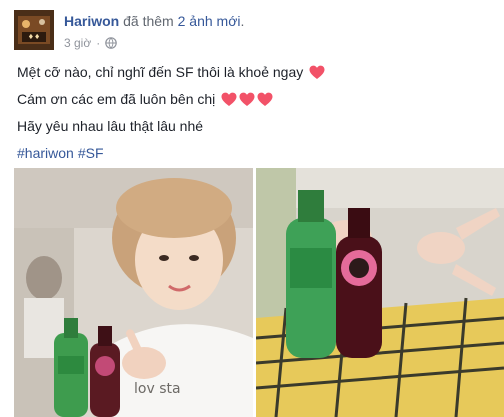 The height and width of the screenshot is (417, 504). What do you see at coordinates (252, 126) in the screenshot?
I see `message-line-3: Hãy yêu nhau lâu thật lâu nhé` at bounding box center [252, 126].